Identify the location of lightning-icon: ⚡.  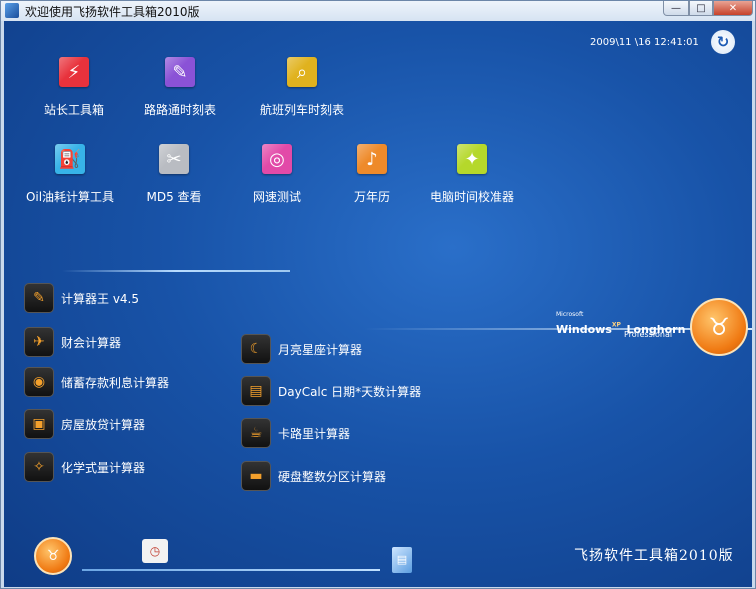
(74, 72).